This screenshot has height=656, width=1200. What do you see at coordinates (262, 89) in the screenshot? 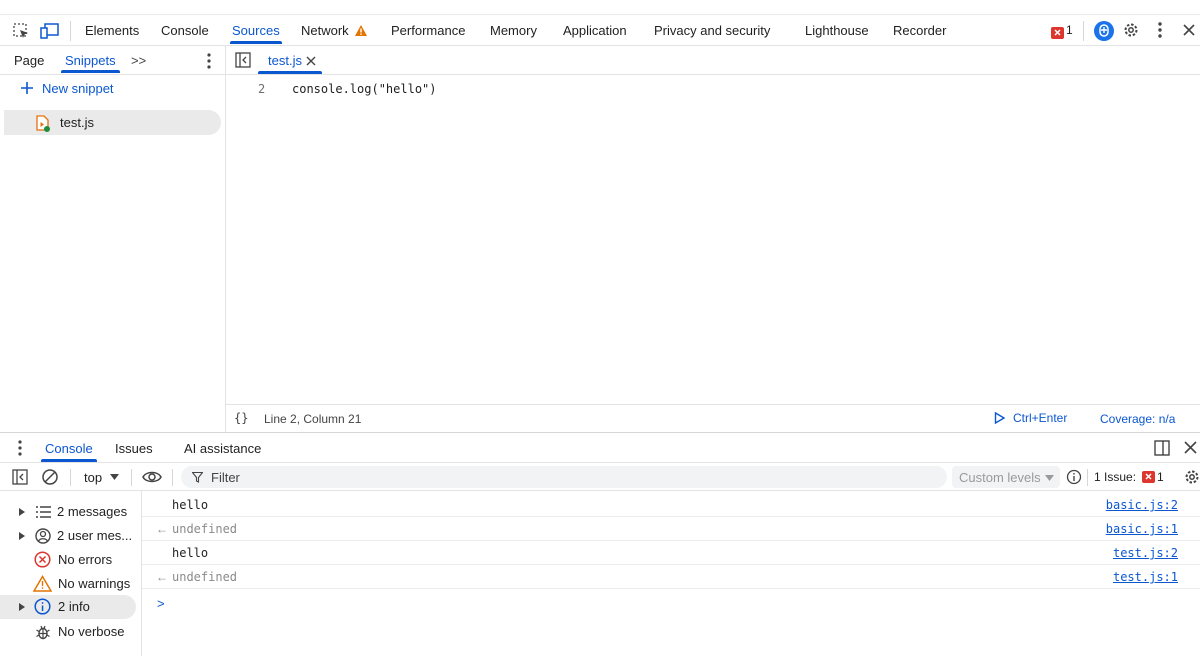
I see `line-number: 2` at bounding box center [262, 89].